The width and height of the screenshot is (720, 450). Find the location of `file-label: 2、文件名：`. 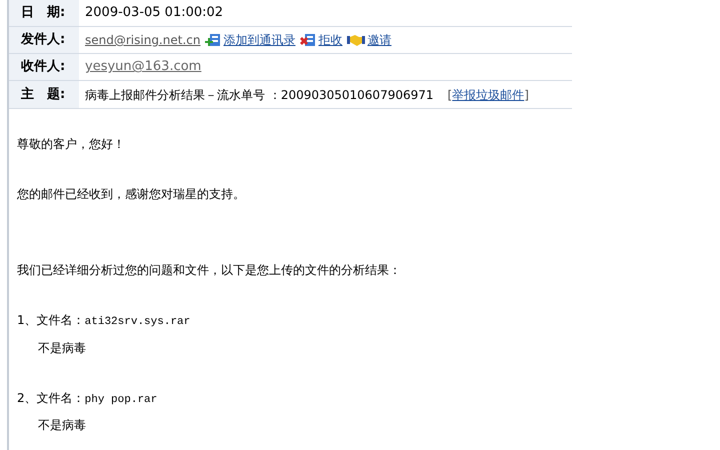

file-label: 2、文件名： is located at coordinates (51, 398).